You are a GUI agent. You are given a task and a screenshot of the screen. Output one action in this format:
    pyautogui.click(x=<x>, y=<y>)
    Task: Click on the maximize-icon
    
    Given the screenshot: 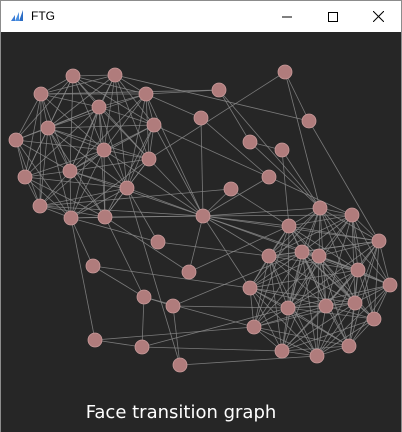 What is the action you would take?
    pyautogui.click(x=333, y=16)
    